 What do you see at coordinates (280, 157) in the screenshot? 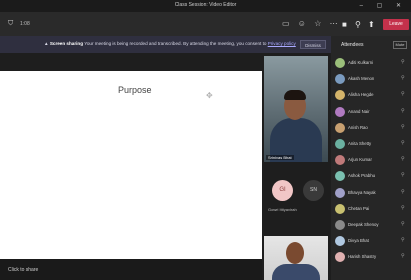
I see `video-nametag: Srinivas Bhat` at bounding box center [280, 157].